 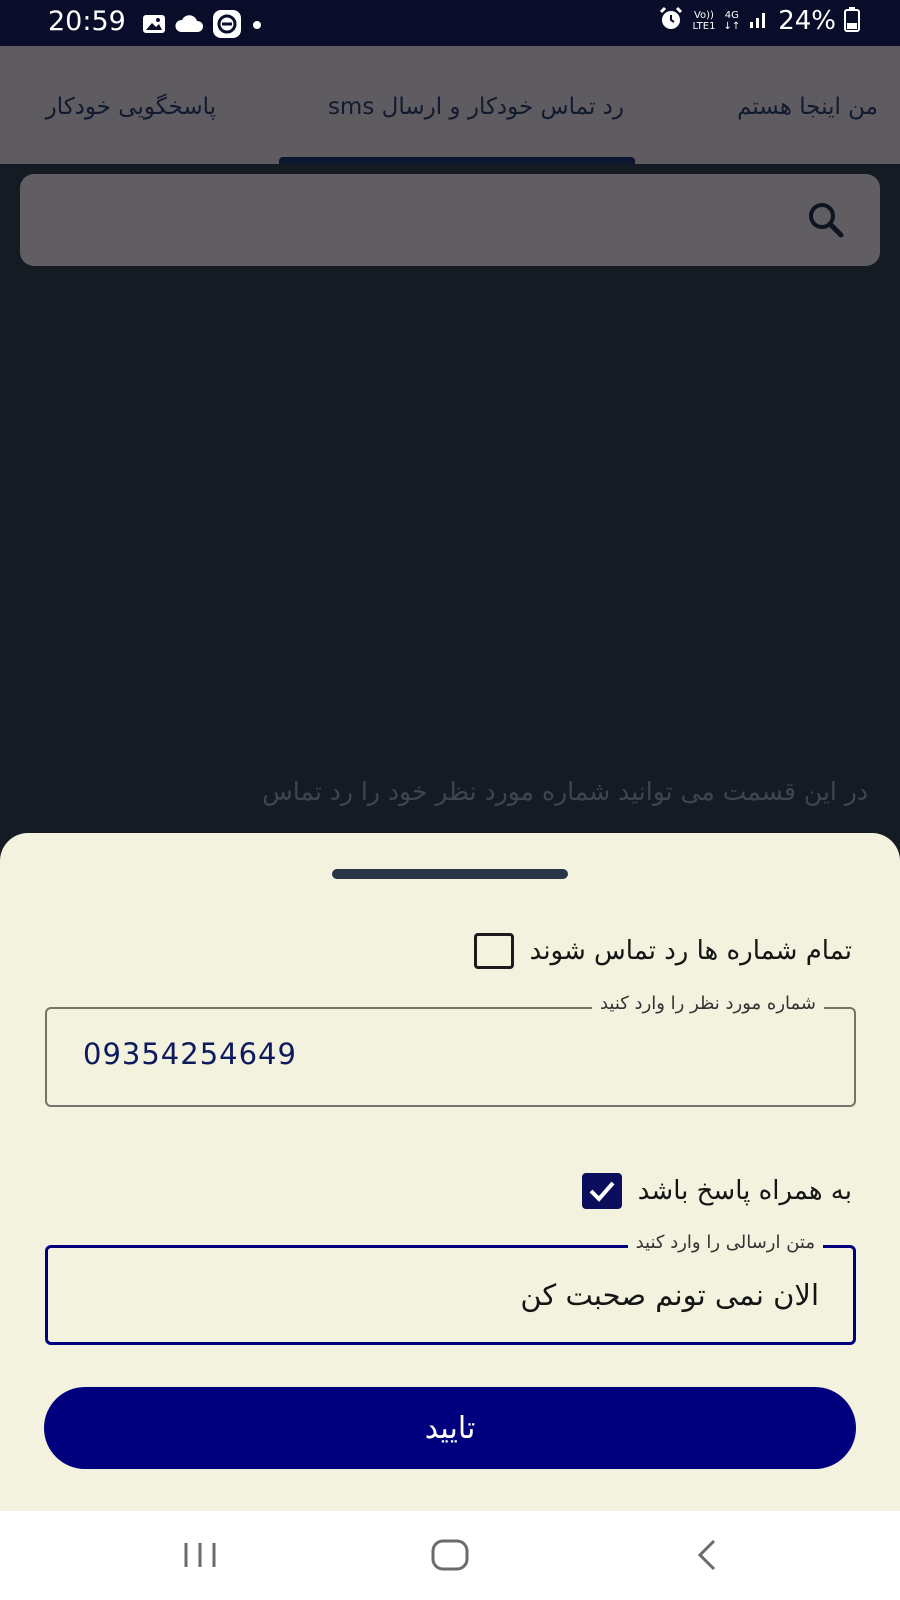 I want to click on notification-icons, so click(x=203, y=26).